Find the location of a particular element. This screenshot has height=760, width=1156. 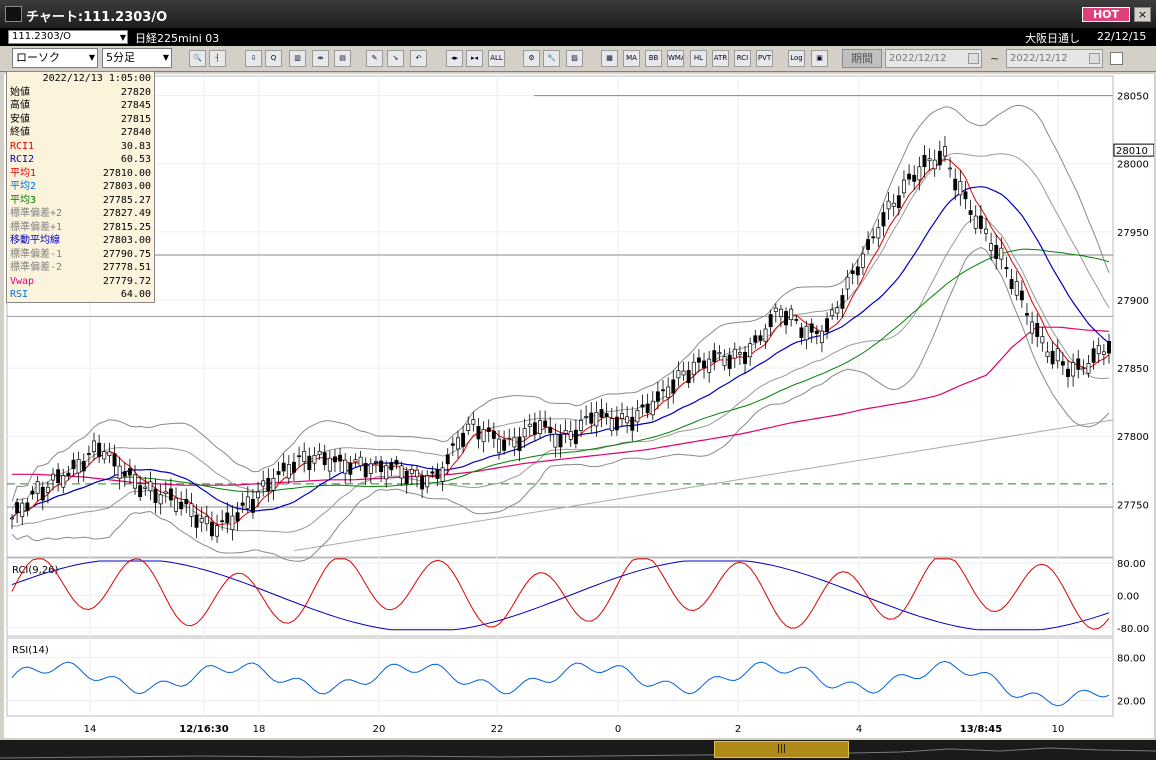

time-tick-label: 20 is located at coordinates (379, 729).